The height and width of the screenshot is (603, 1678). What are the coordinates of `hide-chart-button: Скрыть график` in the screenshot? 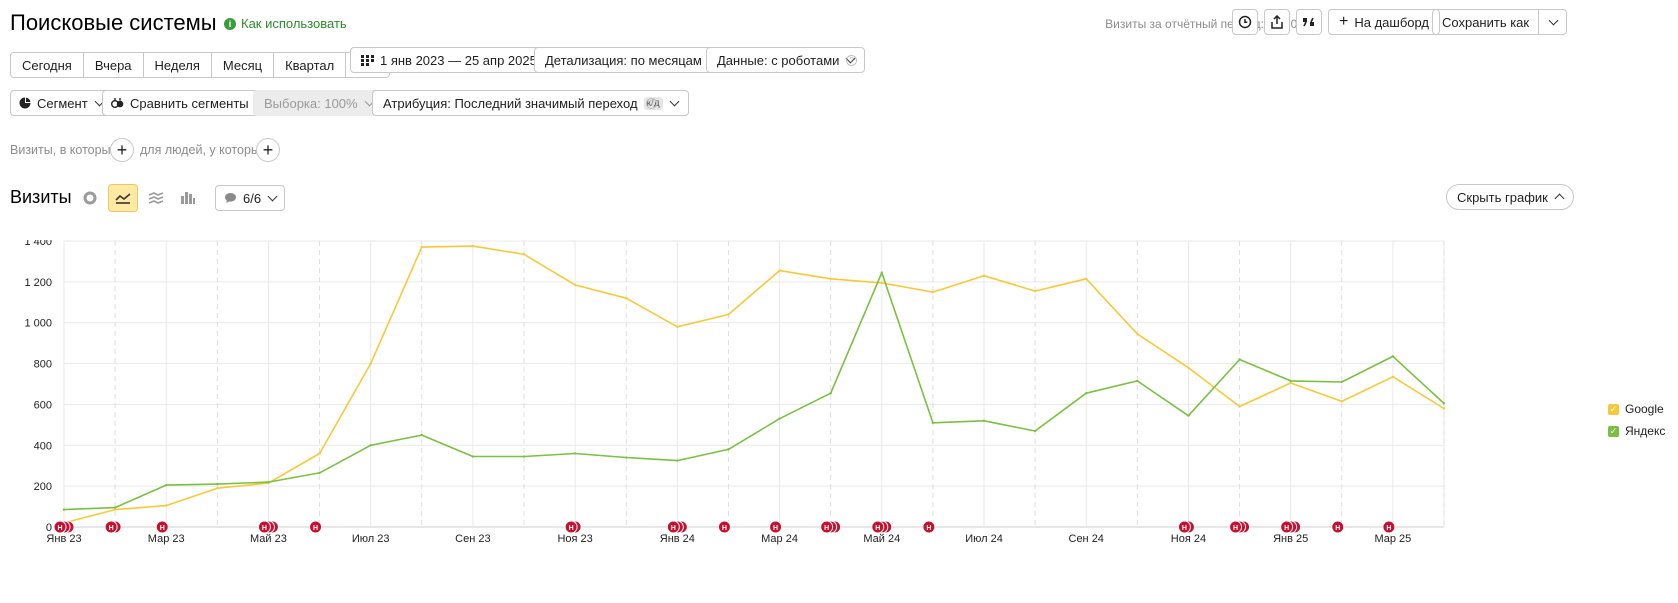 It's located at (1510, 197).